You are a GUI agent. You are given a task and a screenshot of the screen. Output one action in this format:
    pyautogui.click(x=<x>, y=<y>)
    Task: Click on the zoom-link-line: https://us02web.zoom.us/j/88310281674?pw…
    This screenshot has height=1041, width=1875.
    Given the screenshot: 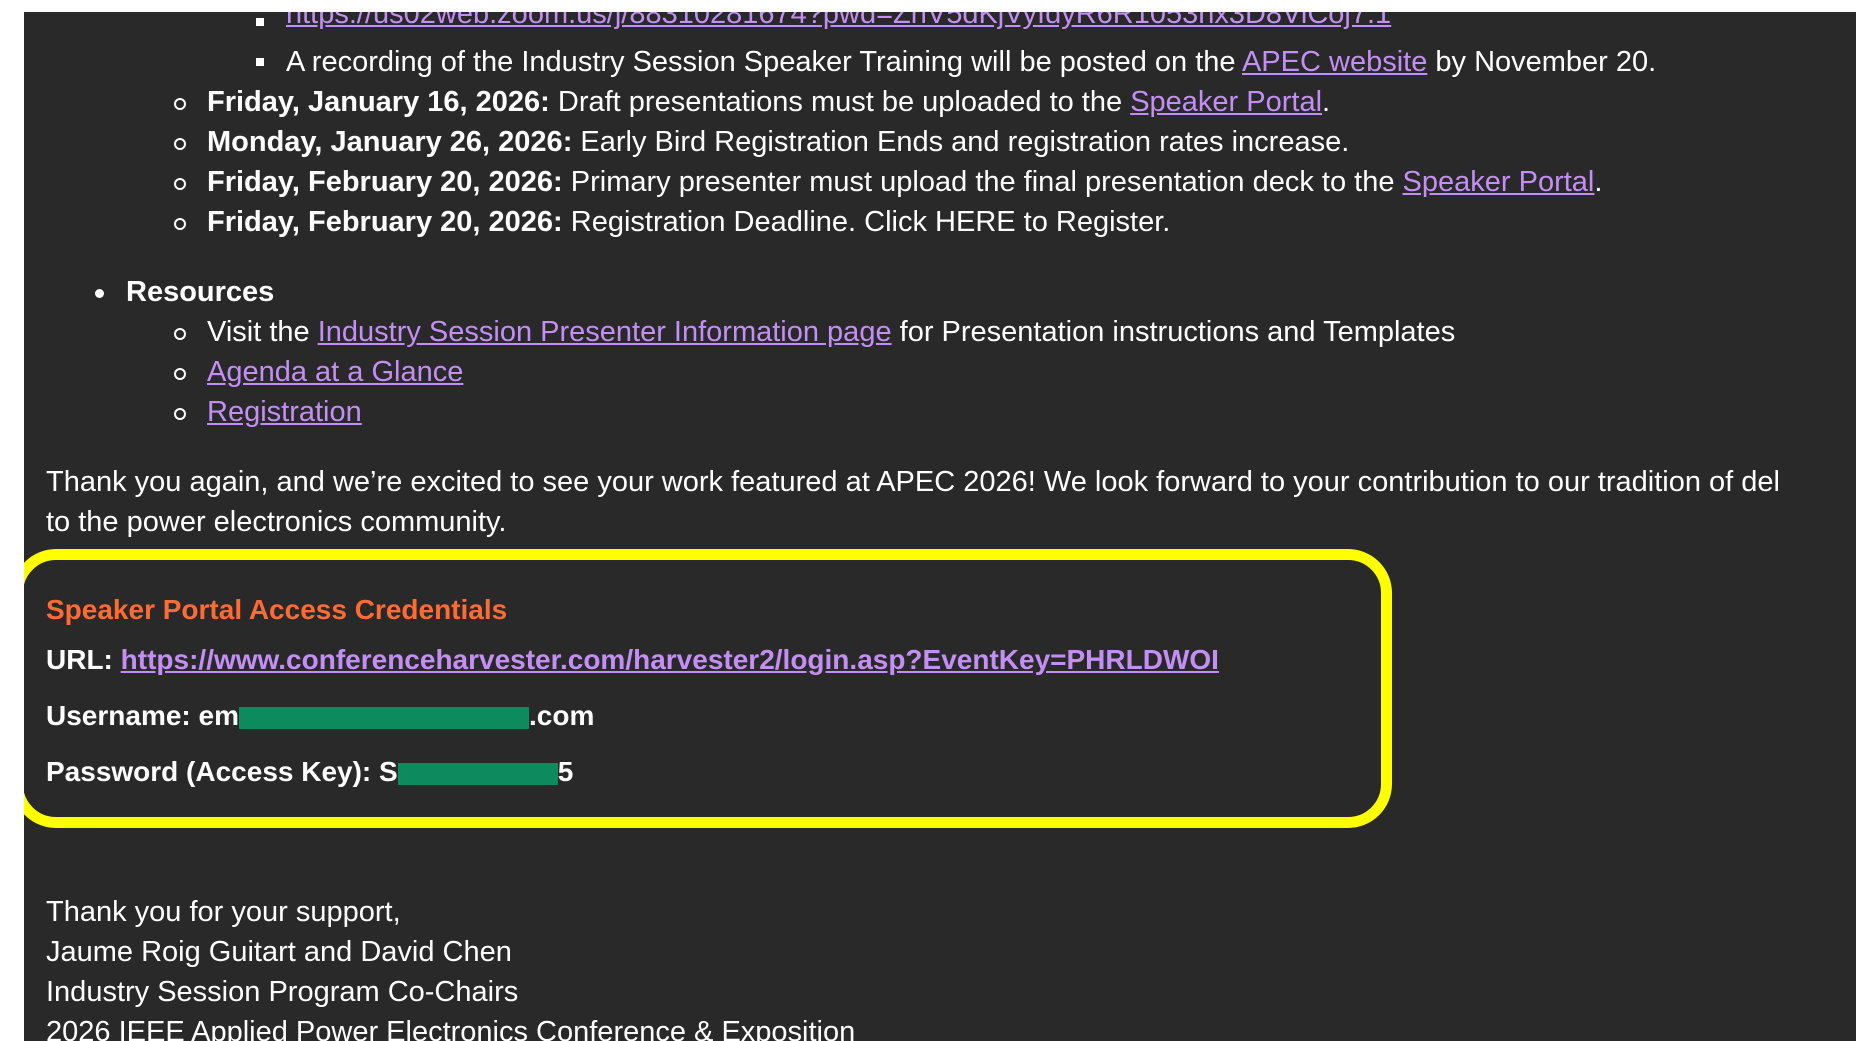 What is the action you would take?
    pyautogui.click(x=838, y=22)
    